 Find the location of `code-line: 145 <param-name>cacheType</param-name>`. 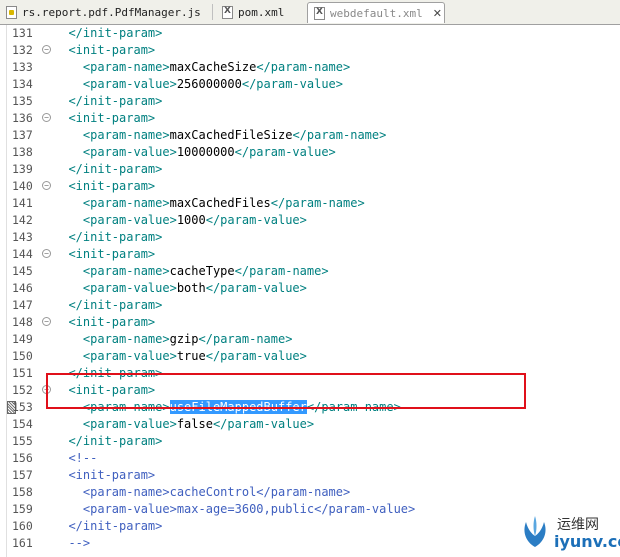

code-line: 145 <param-name>cacheType</param-name> is located at coordinates (310, 271).